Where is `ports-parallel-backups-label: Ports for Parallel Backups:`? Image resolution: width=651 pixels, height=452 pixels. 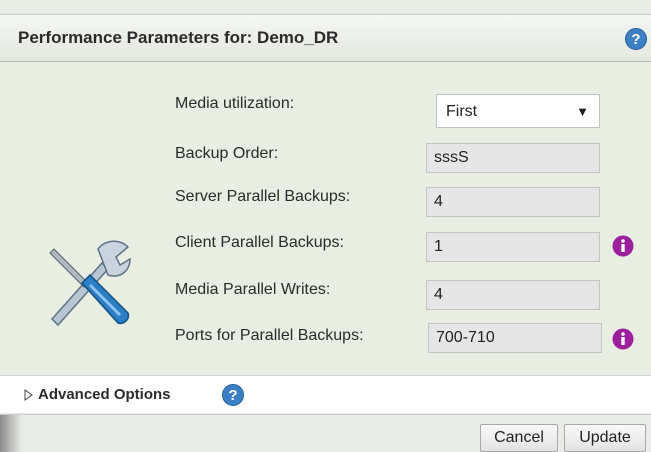 ports-parallel-backups-label: Ports for Parallel Backups: is located at coordinates (269, 335).